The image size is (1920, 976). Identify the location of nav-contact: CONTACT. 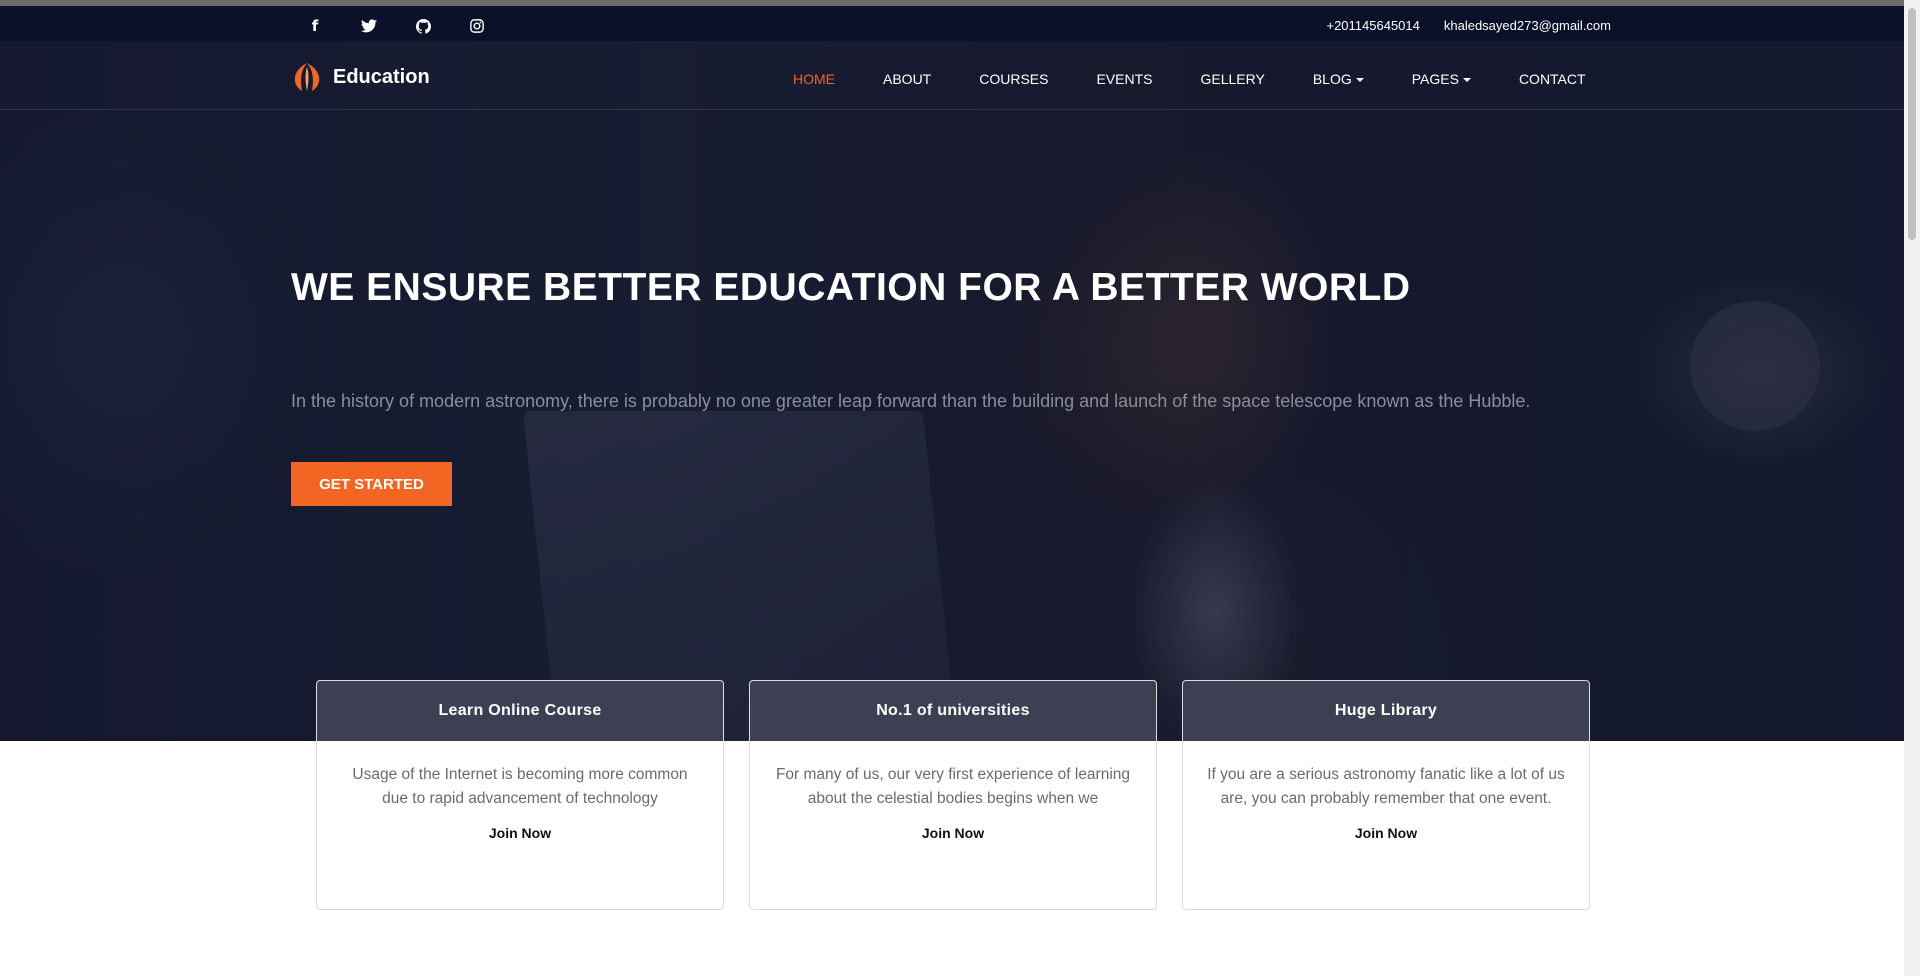
(1552, 79).